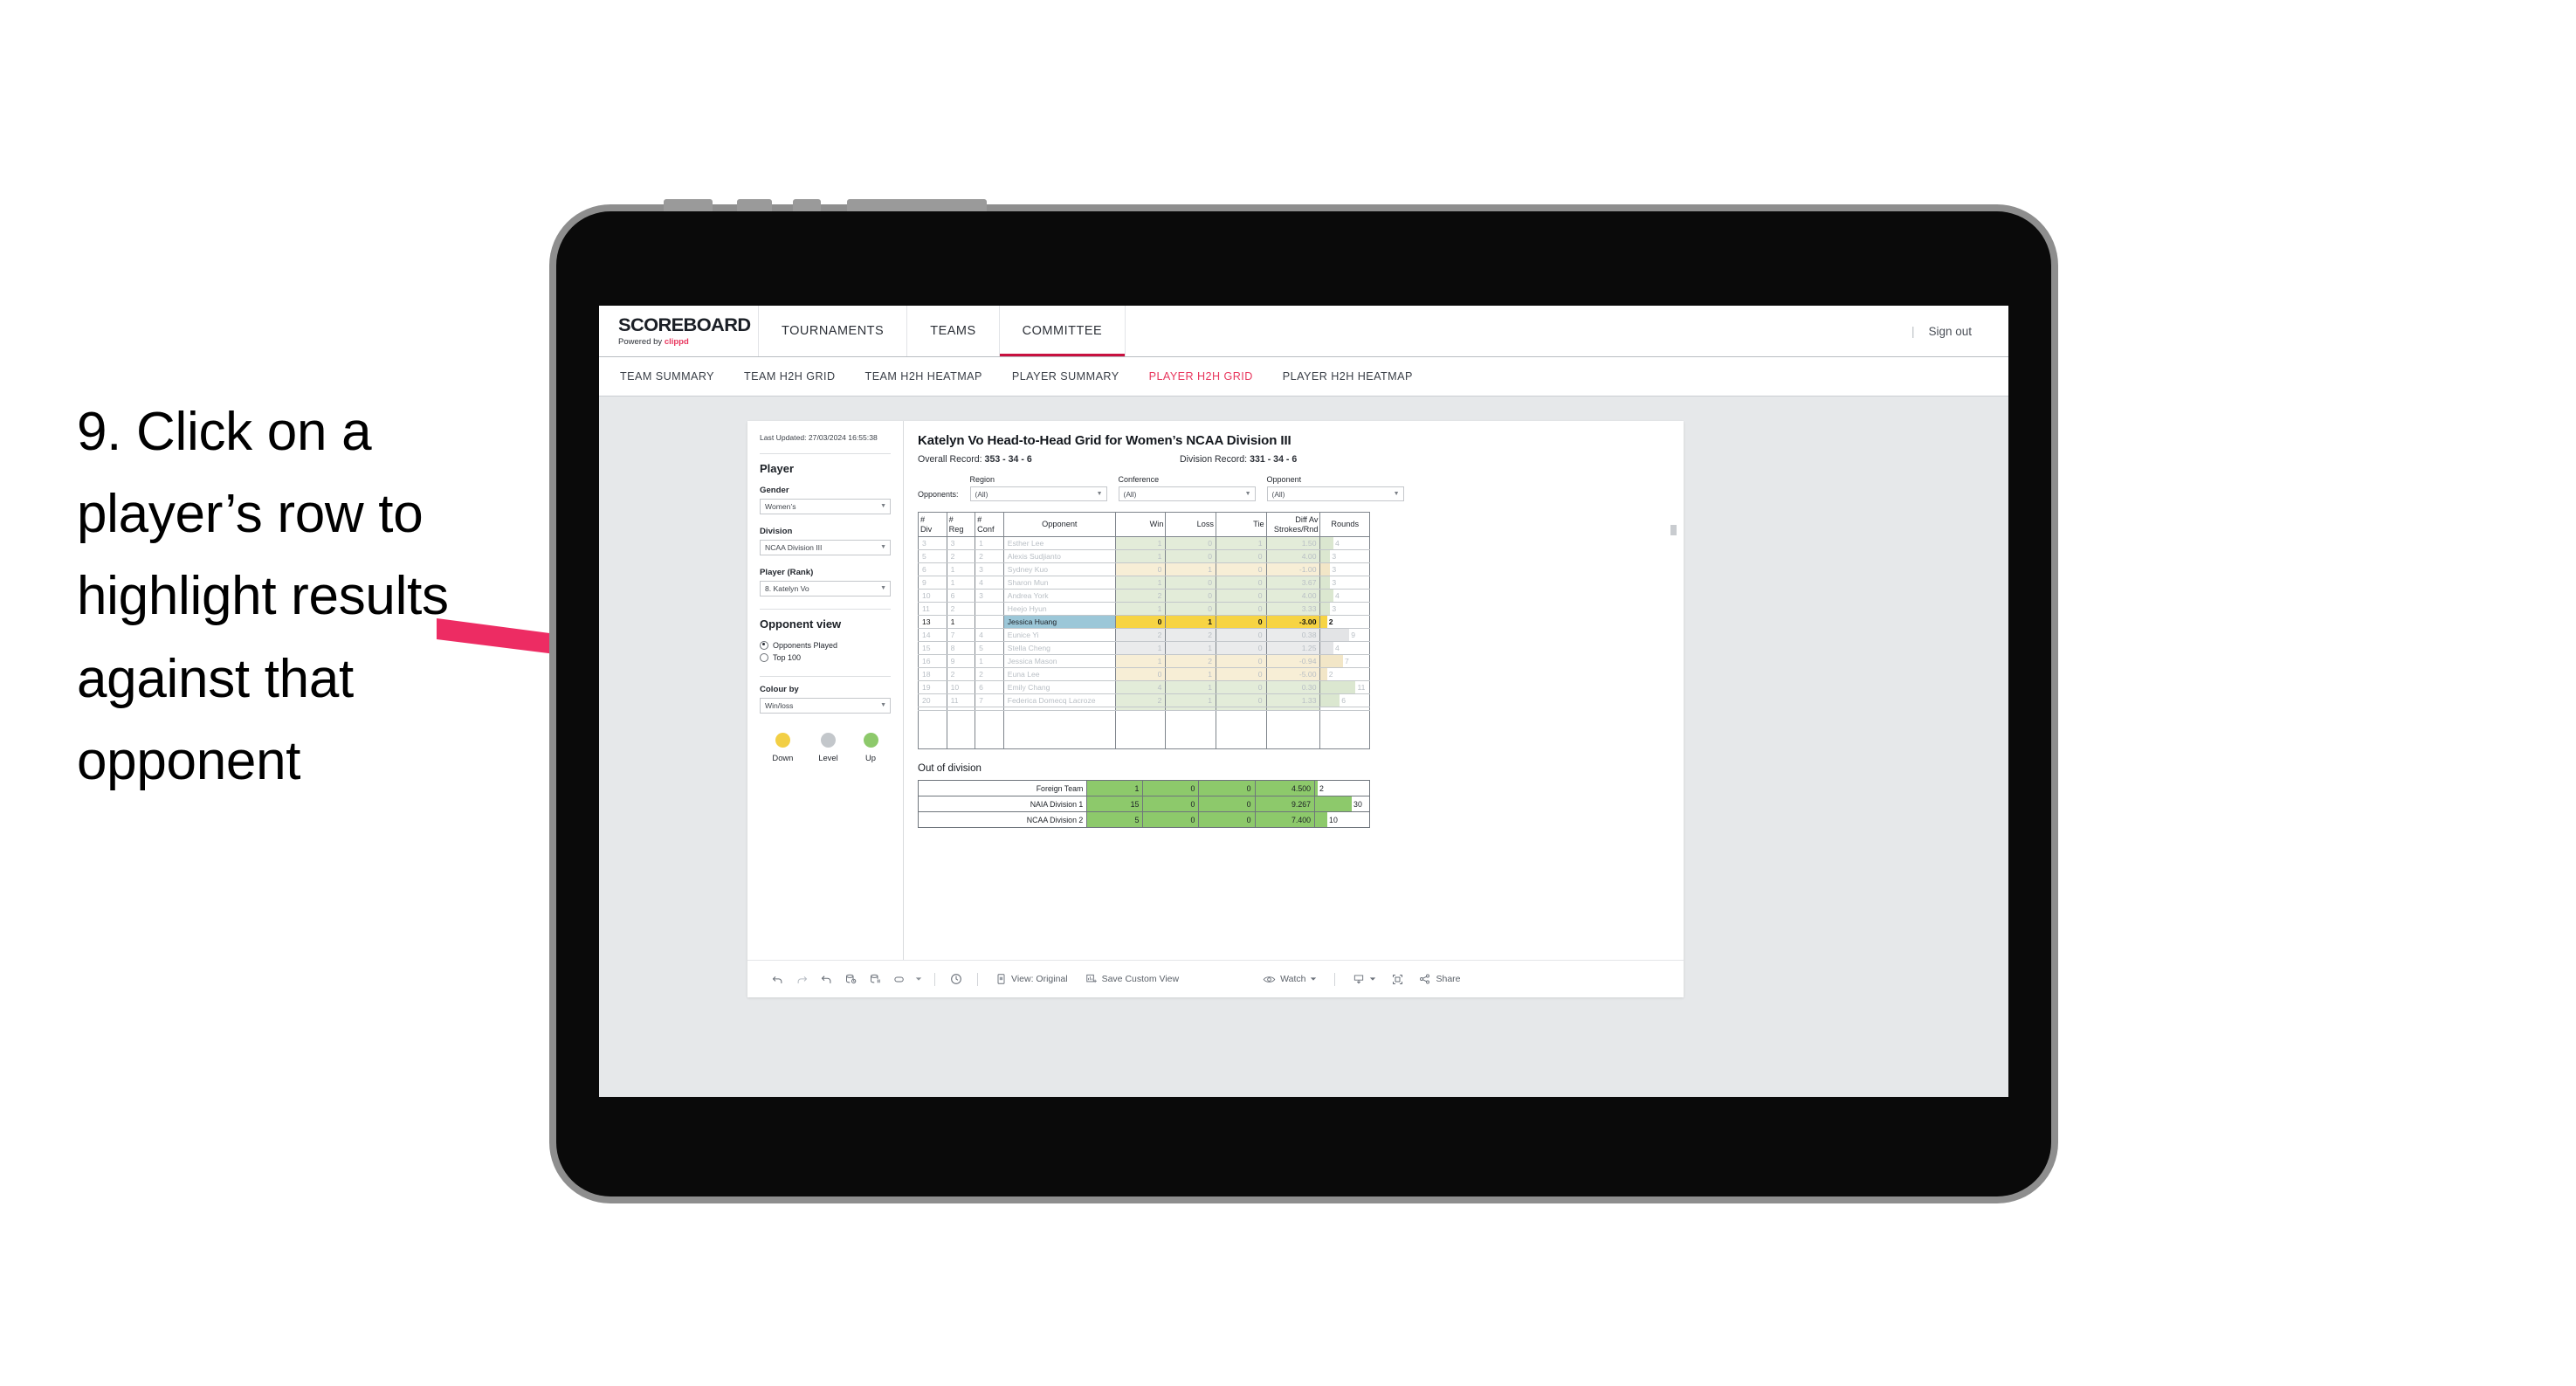 This screenshot has width=2576, height=1386. I want to click on table-row: 6 1 3 Sydney Kuo 0 1 0 -1.00 3, so click(1144, 569).